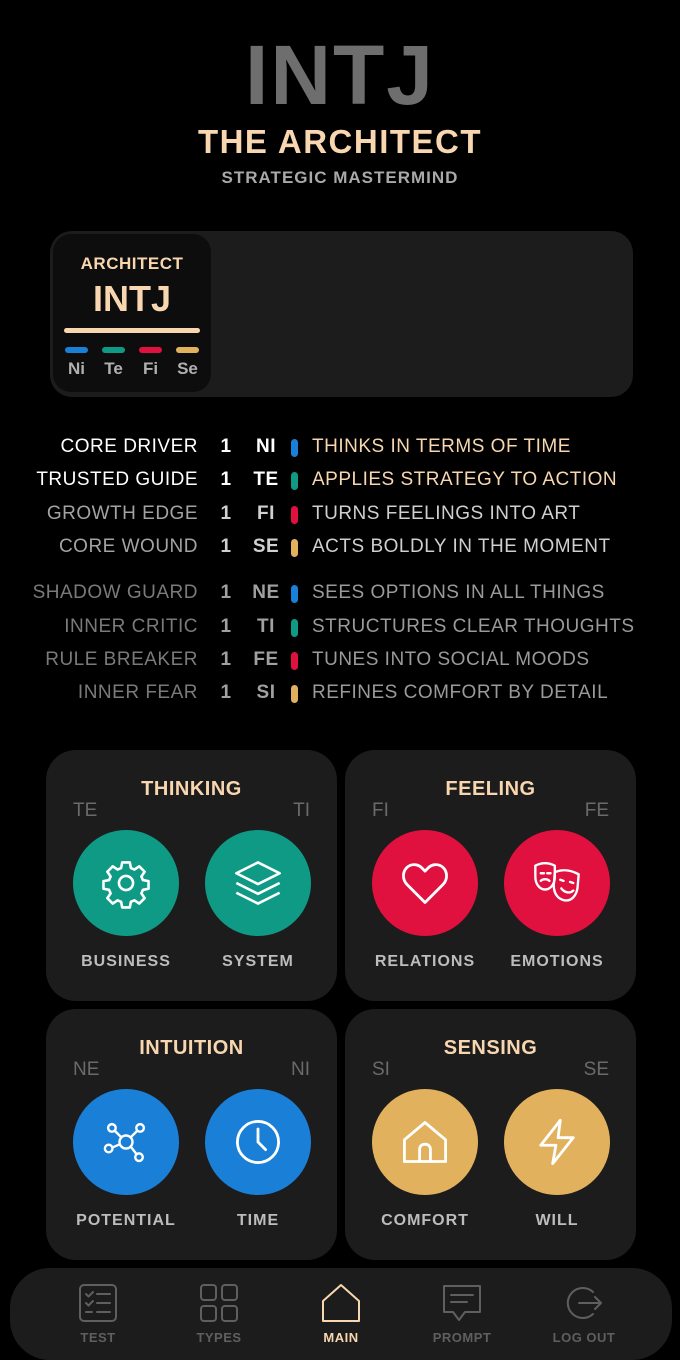  I want to click on nav-item-main: MAIN, so click(341, 1313).